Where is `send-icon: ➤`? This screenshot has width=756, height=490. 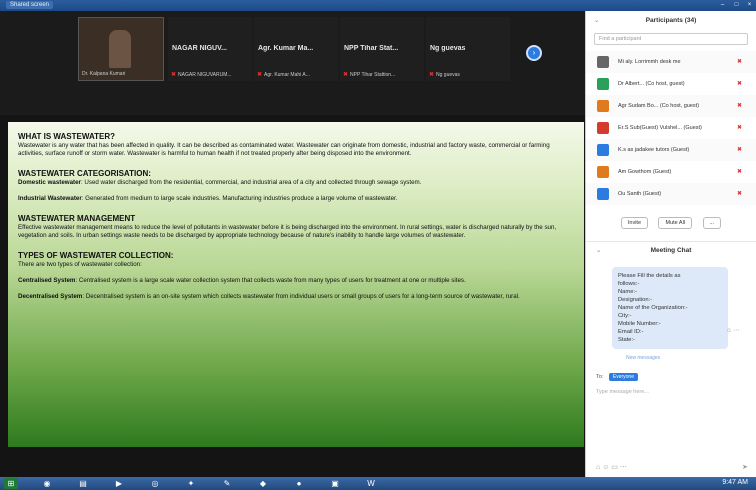 send-icon: ➤ is located at coordinates (745, 467).